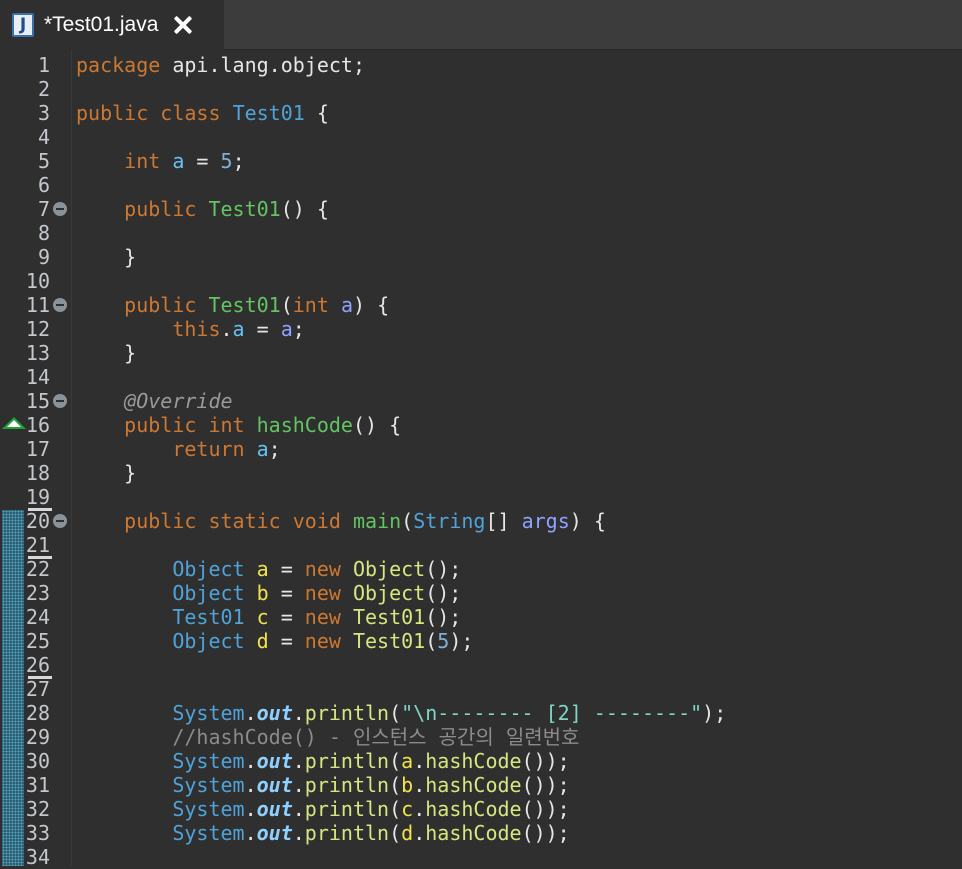 This screenshot has height=869, width=962. I want to click on code-line: 16 public int hashCode() {, so click(481, 425).